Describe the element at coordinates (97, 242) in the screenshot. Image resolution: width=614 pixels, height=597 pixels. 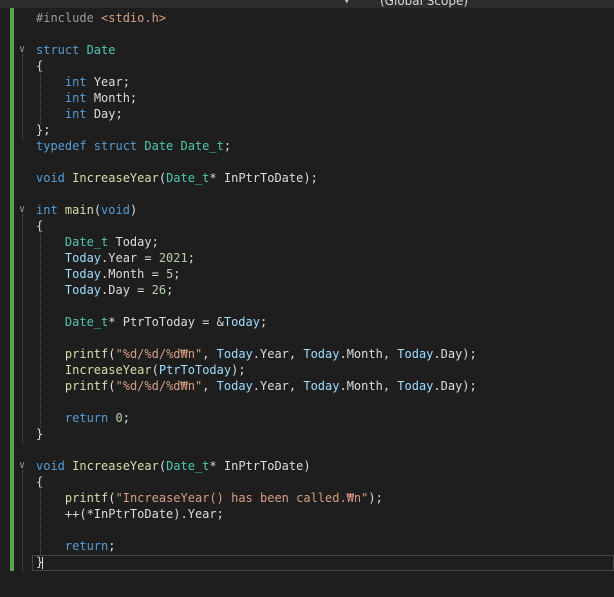
I see `code-text: Date_t Today;` at that location.